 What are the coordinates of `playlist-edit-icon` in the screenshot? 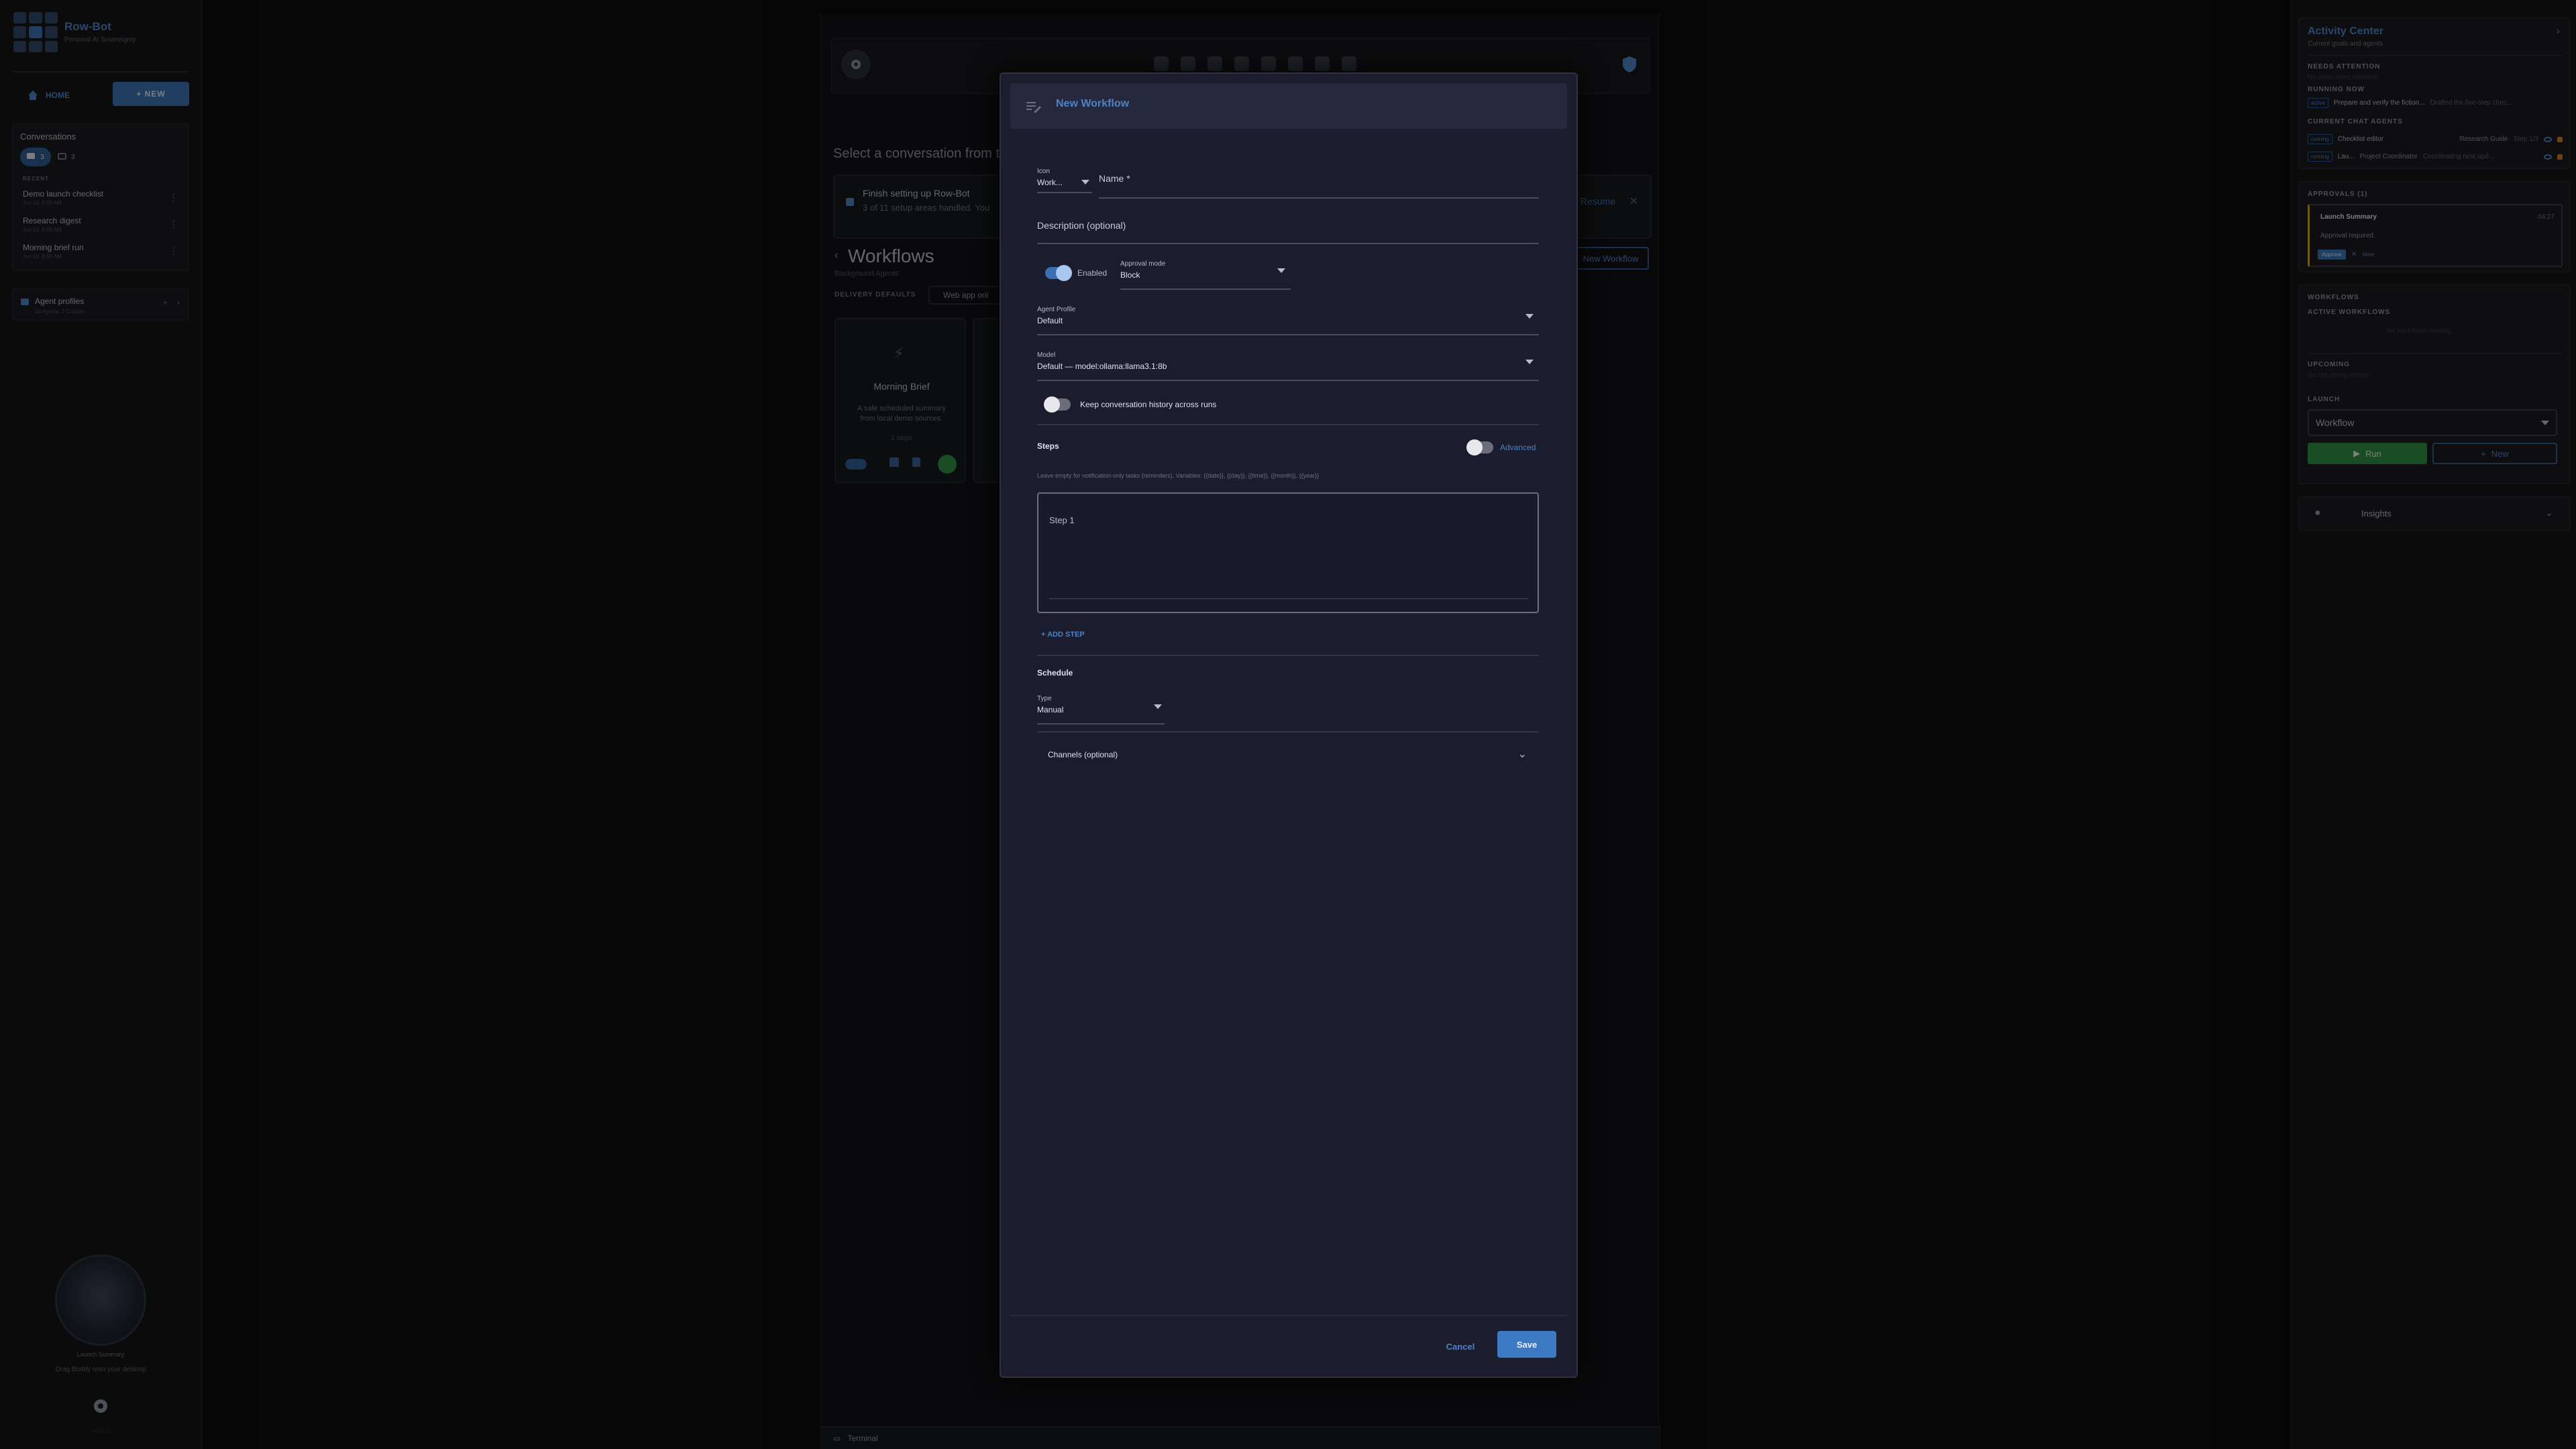 It's located at (1033, 107).